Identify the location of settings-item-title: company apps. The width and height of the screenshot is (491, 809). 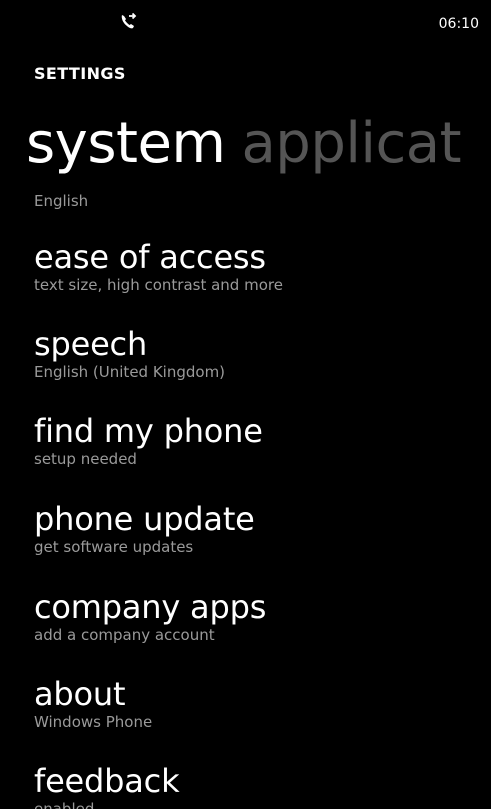
(150, 607).